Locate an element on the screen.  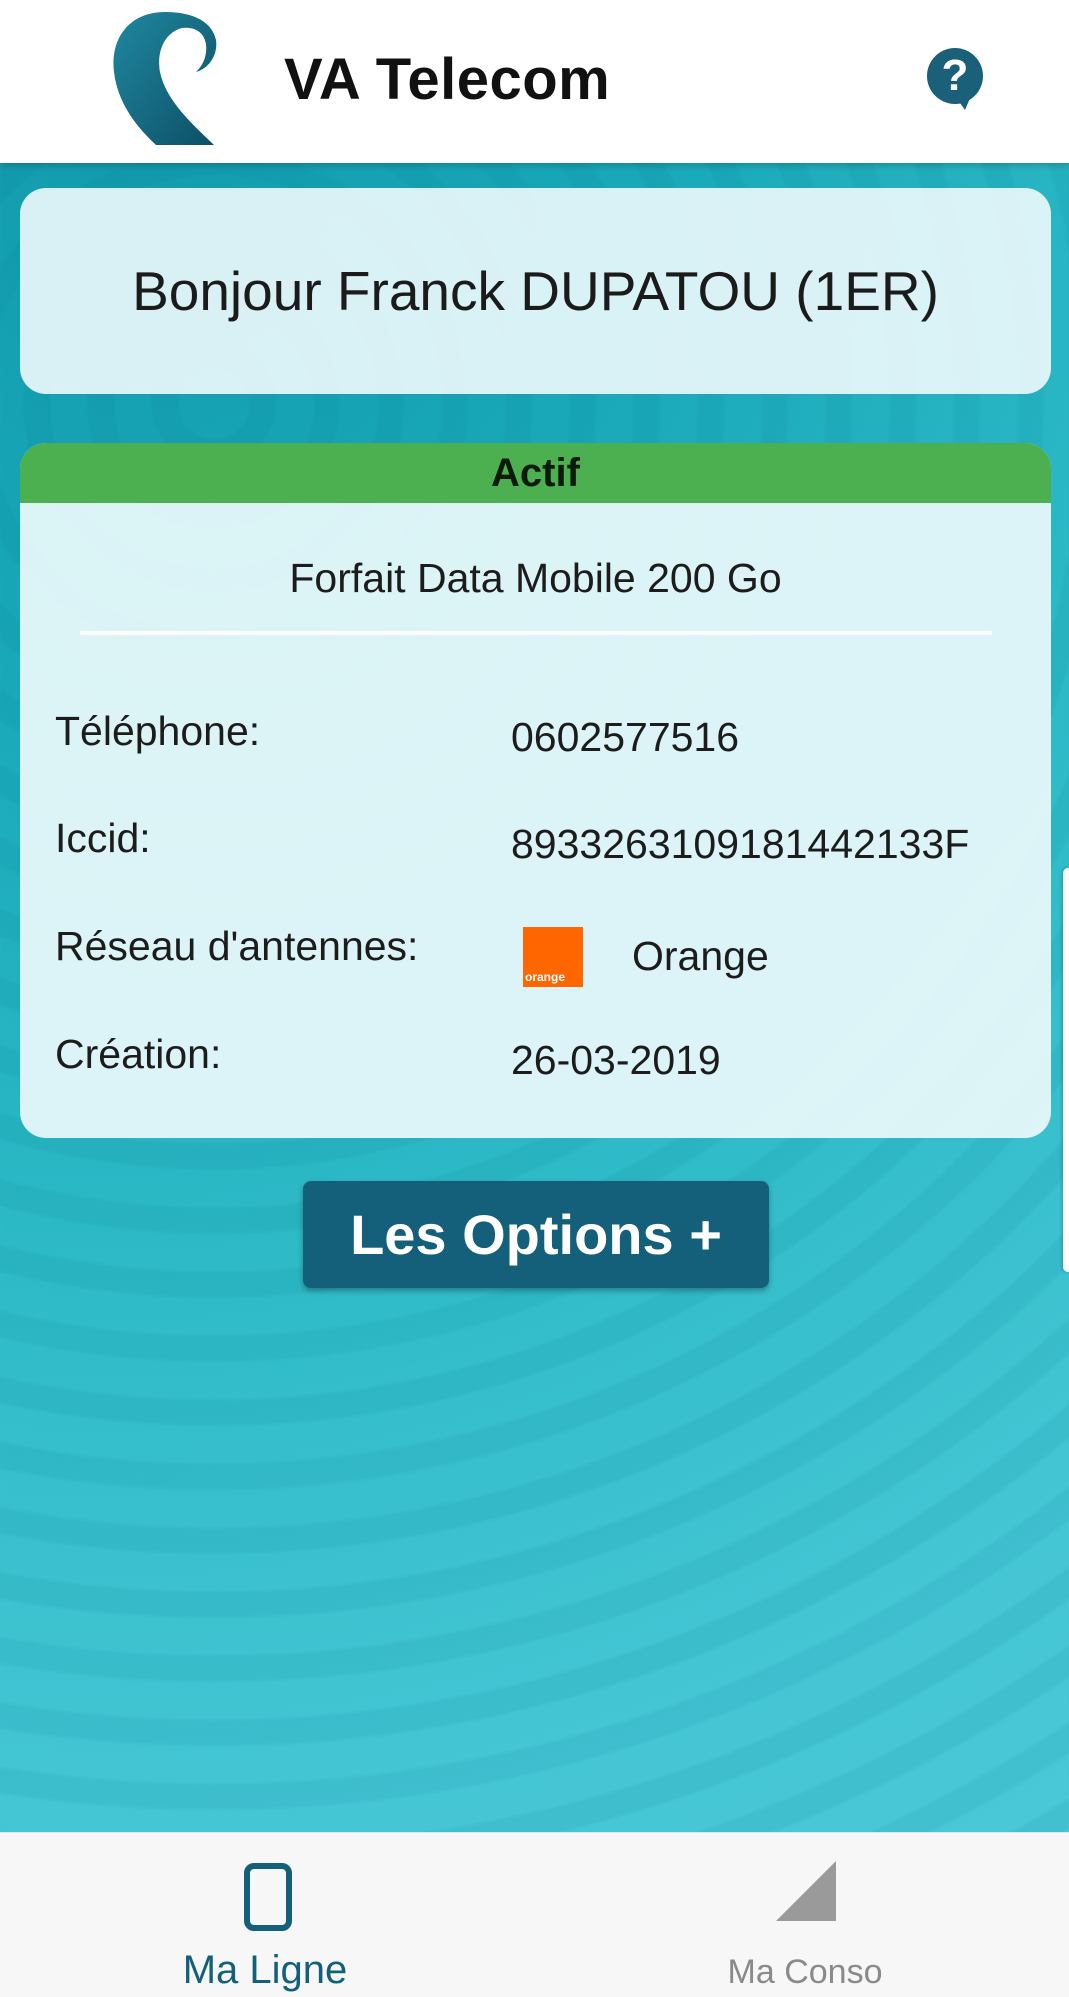
greeting-card: Bonjour Franck DUPATOU (1ER) is located at coordinates (535, 291).